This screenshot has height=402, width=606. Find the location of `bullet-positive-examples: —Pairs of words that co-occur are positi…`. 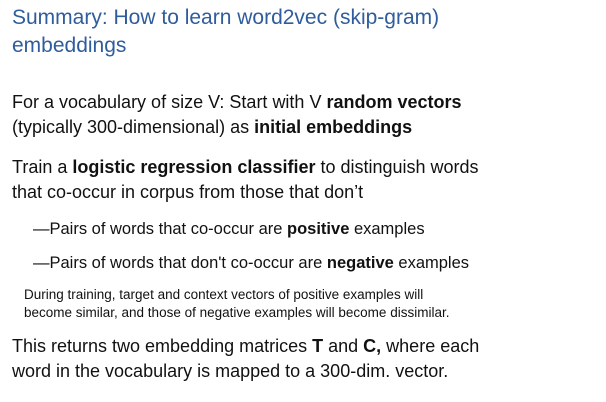

bullet-positive-examples: —Pairs of words that co-occur are positi… is located at coordinates (313, 229).